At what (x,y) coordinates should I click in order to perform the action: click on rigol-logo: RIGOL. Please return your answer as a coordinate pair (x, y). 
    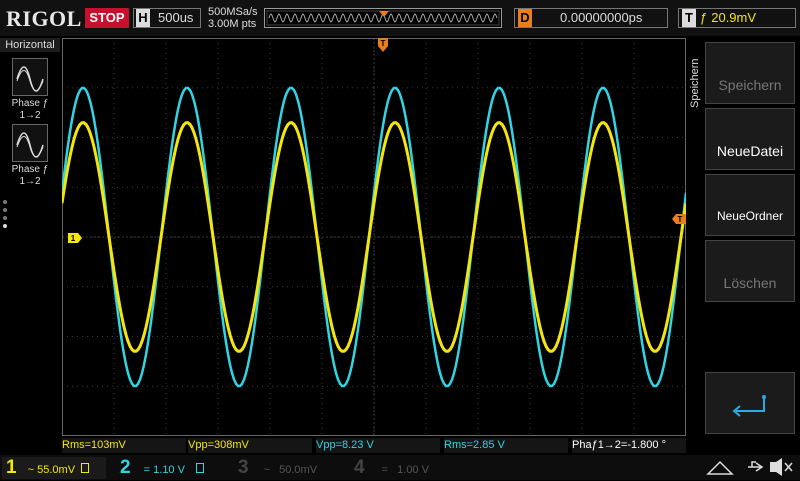
    Looking at the image, I should click on (44, 18).